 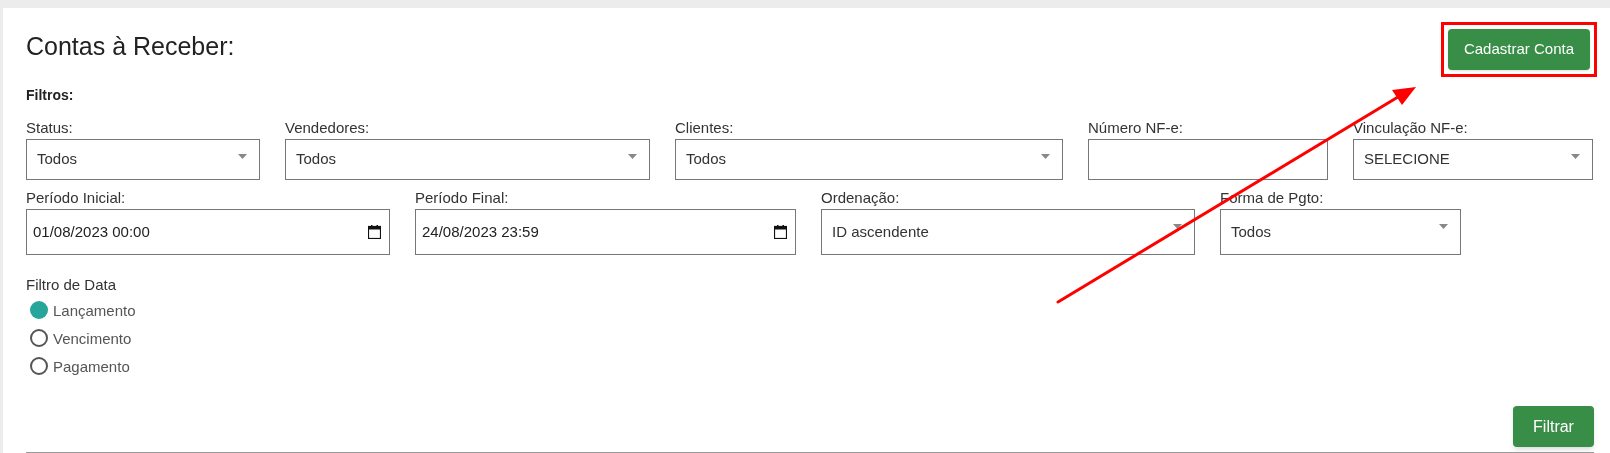 What do you see at coordinates (328, 128) in the screenshot?
I see `field-label: Vendedores:` at bounding box center [328, 128].